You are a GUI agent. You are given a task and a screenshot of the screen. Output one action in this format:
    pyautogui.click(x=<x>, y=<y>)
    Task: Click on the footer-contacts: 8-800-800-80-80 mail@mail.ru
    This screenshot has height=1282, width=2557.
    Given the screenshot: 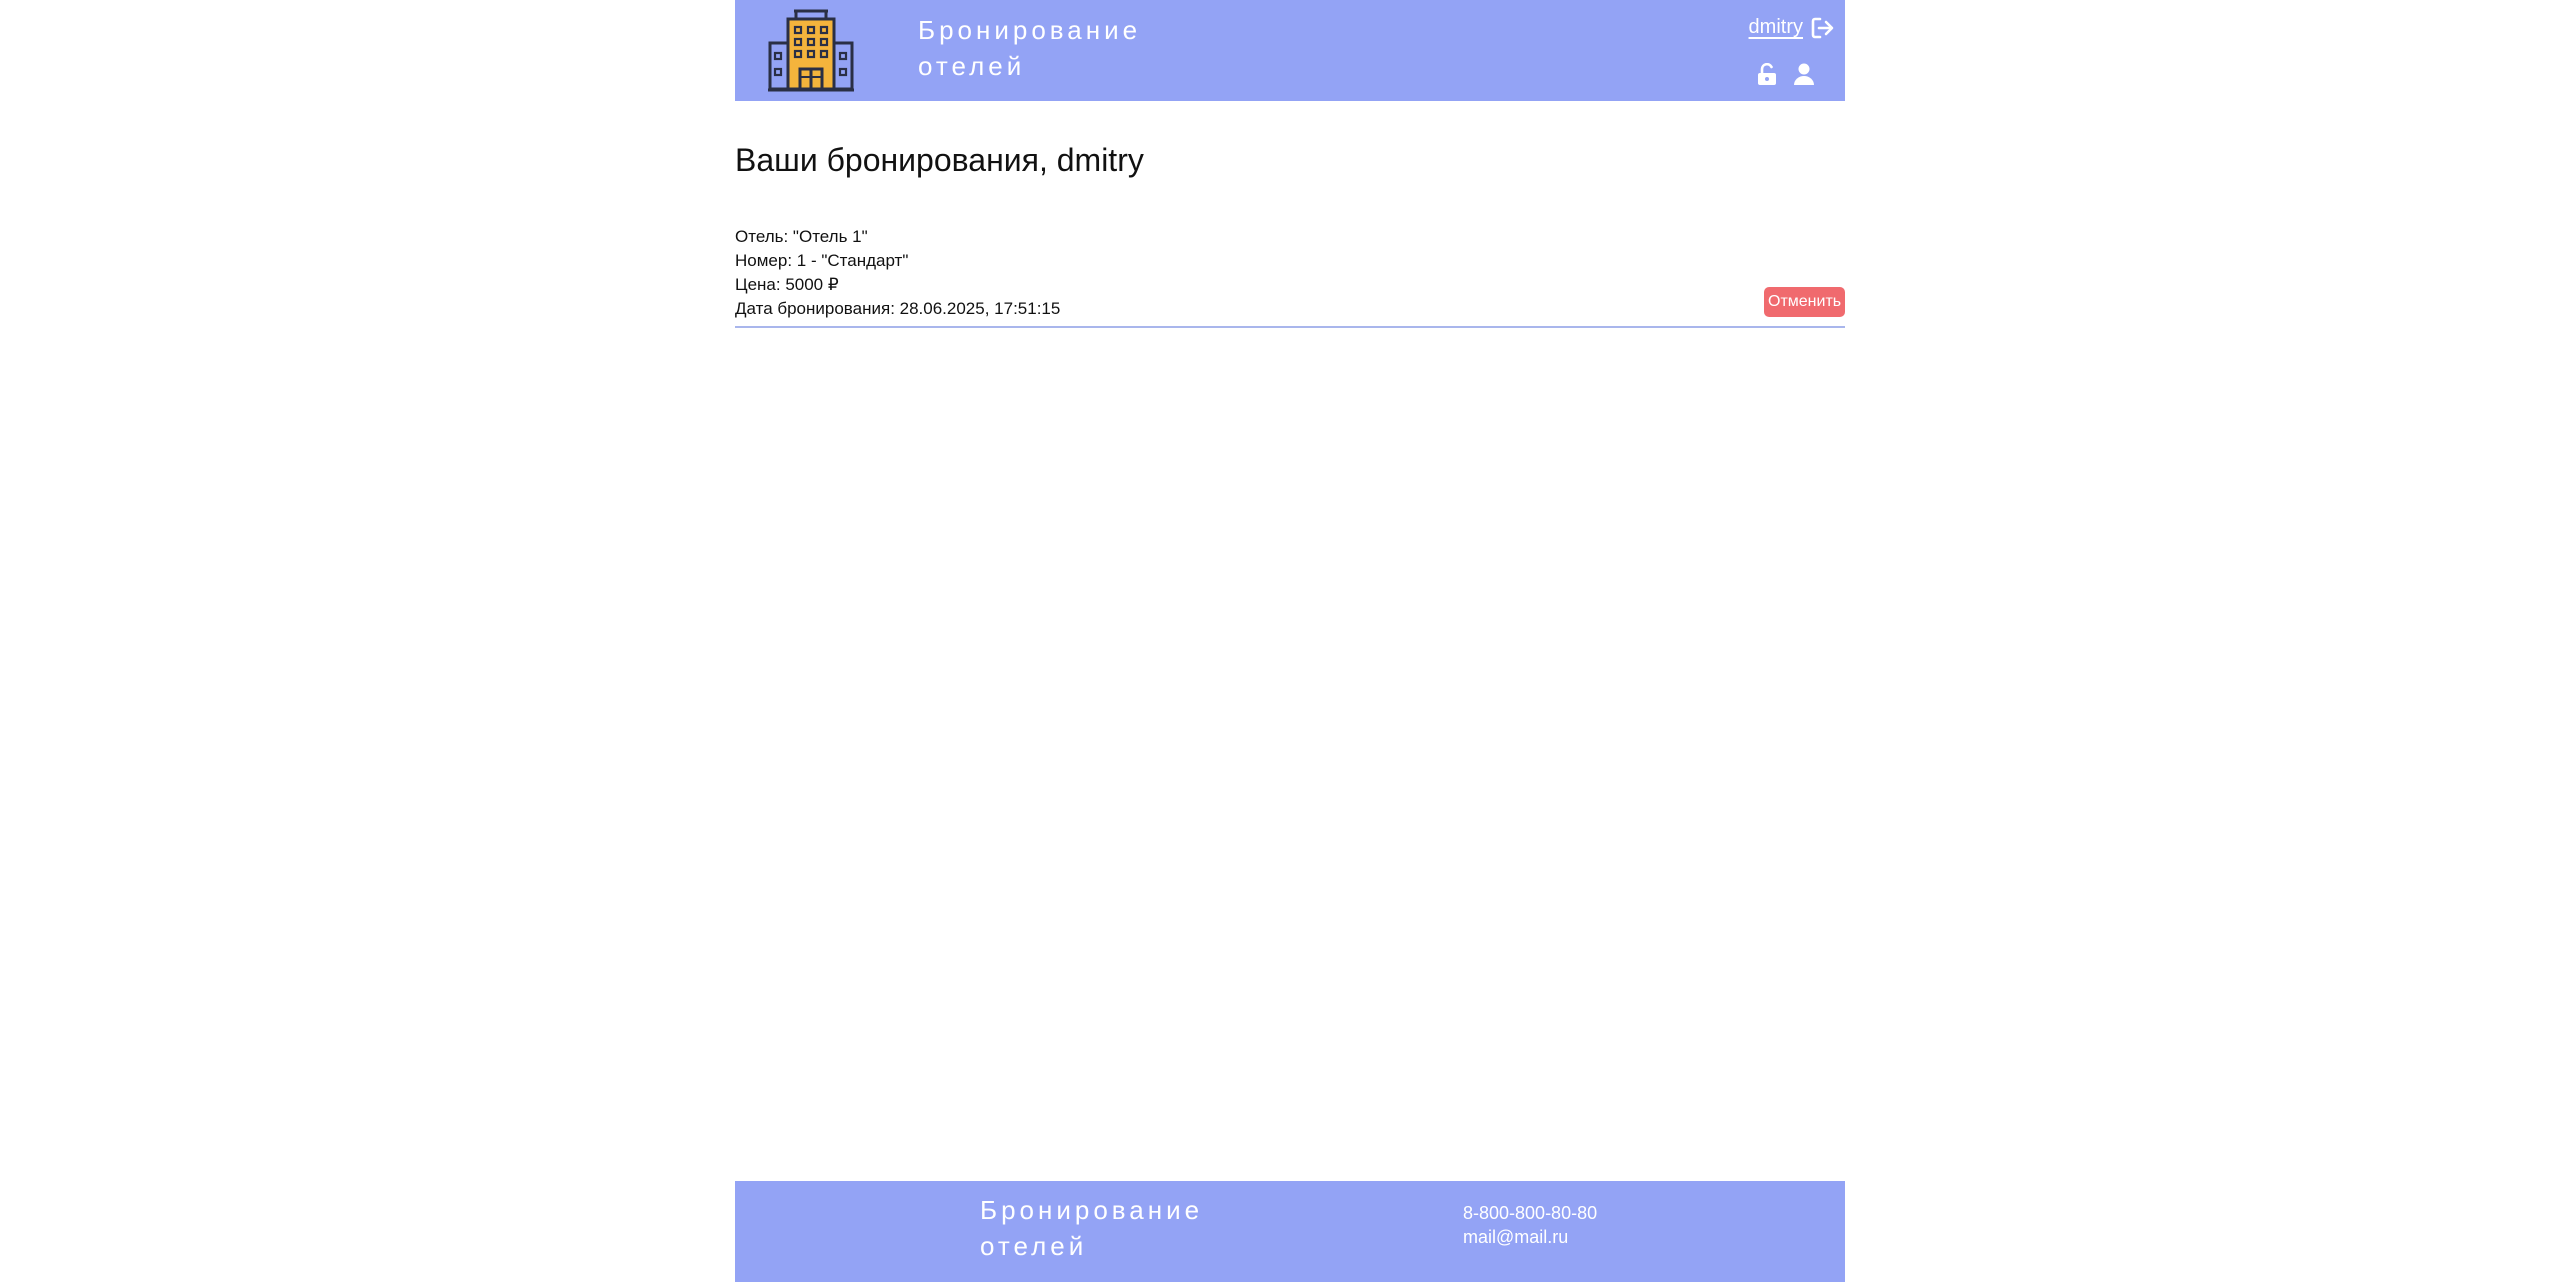 What is the action you would take?
    pyautogui.click(x=1530, y=1225)
    